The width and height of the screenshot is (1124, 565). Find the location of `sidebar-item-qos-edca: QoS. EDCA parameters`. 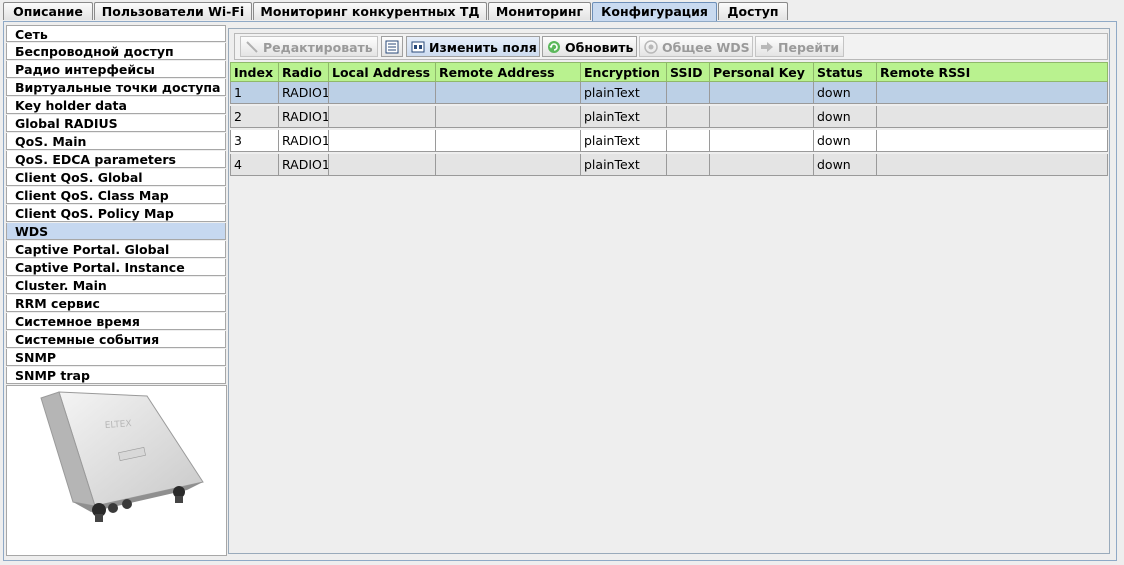

sidebar-item-qos-edca: QoS. EDCA parameters is located at coordinates (116, 159).